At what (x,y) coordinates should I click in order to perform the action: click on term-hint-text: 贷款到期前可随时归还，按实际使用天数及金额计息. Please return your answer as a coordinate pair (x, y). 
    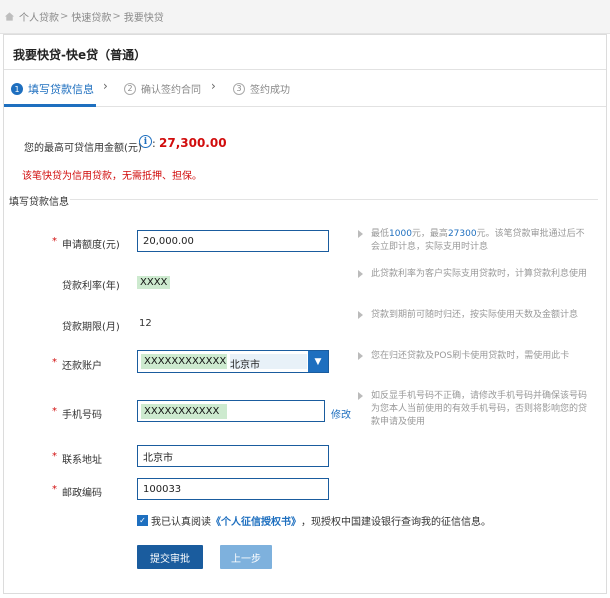
    Looking at the image, I should click on (475, 315).